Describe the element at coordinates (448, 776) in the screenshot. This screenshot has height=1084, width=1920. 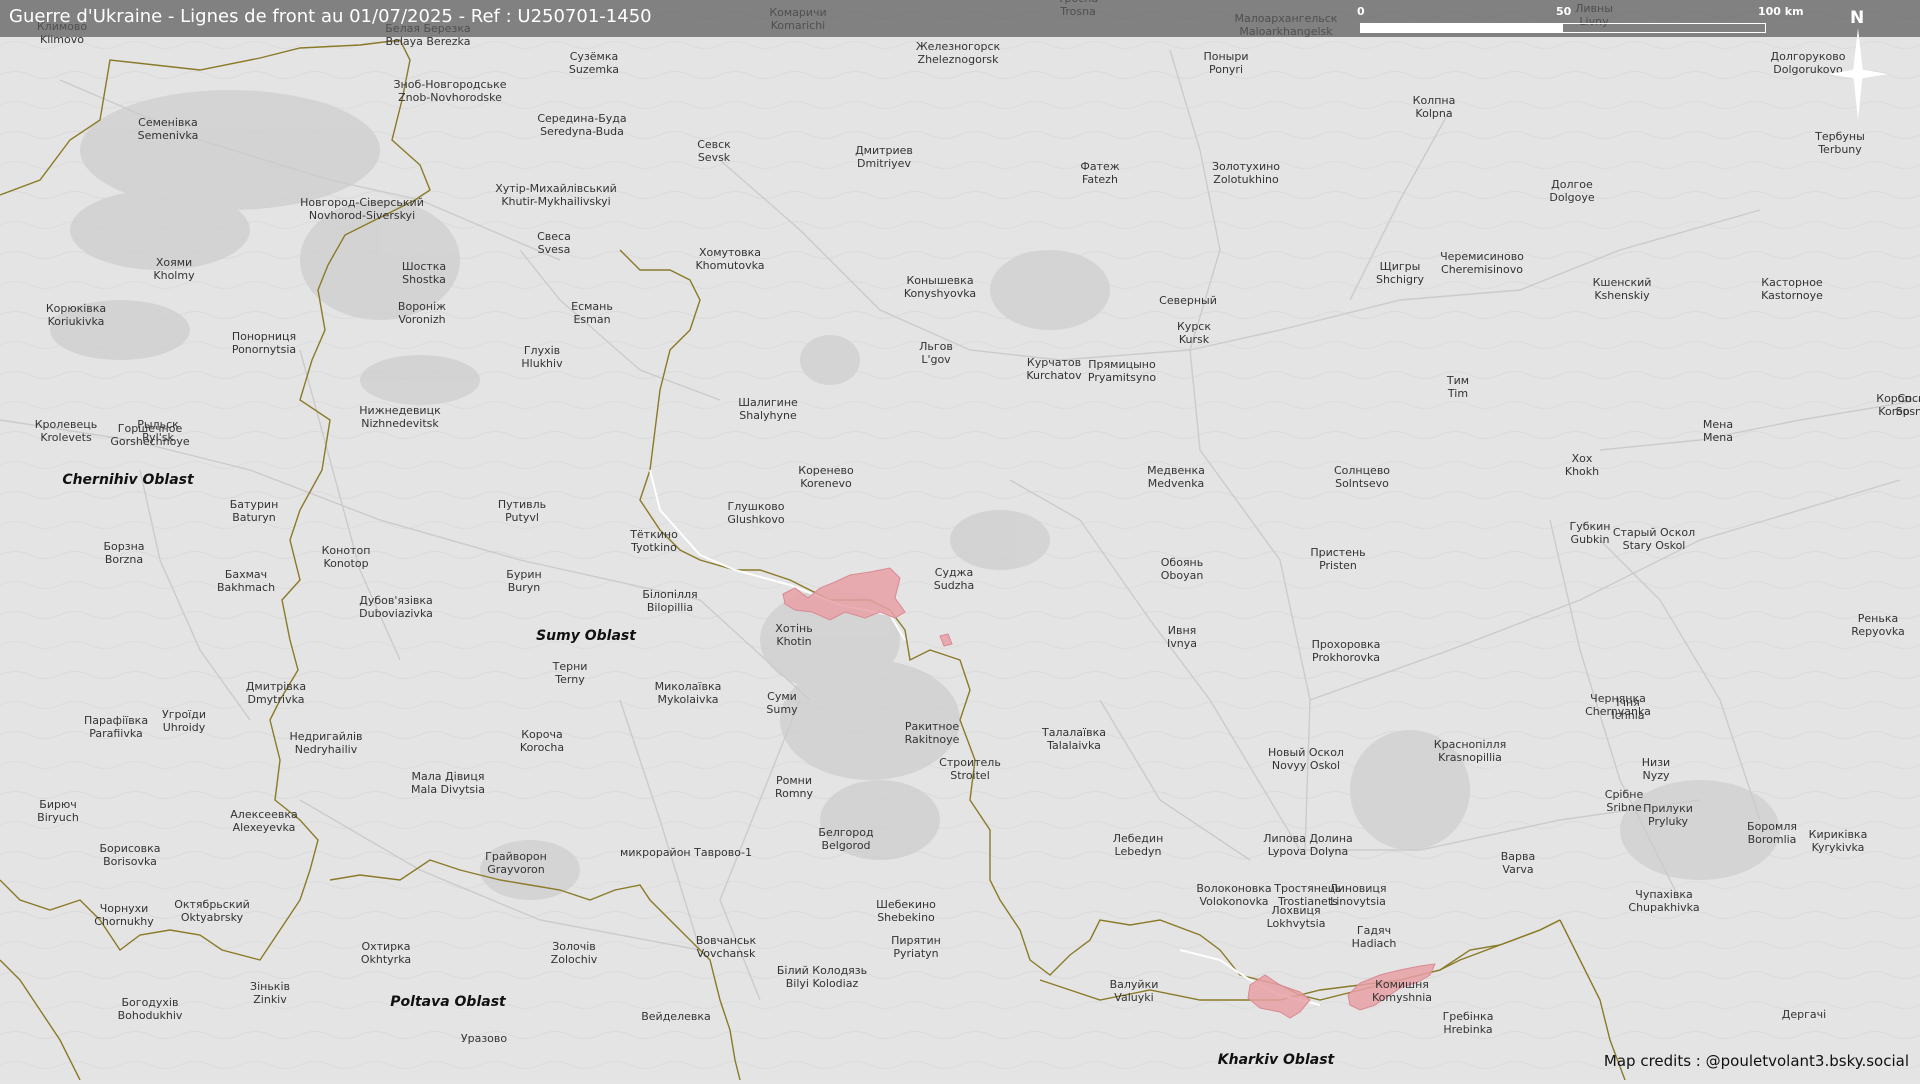
I see `place-name-cyrillic: Мала Дівиця` at that location.